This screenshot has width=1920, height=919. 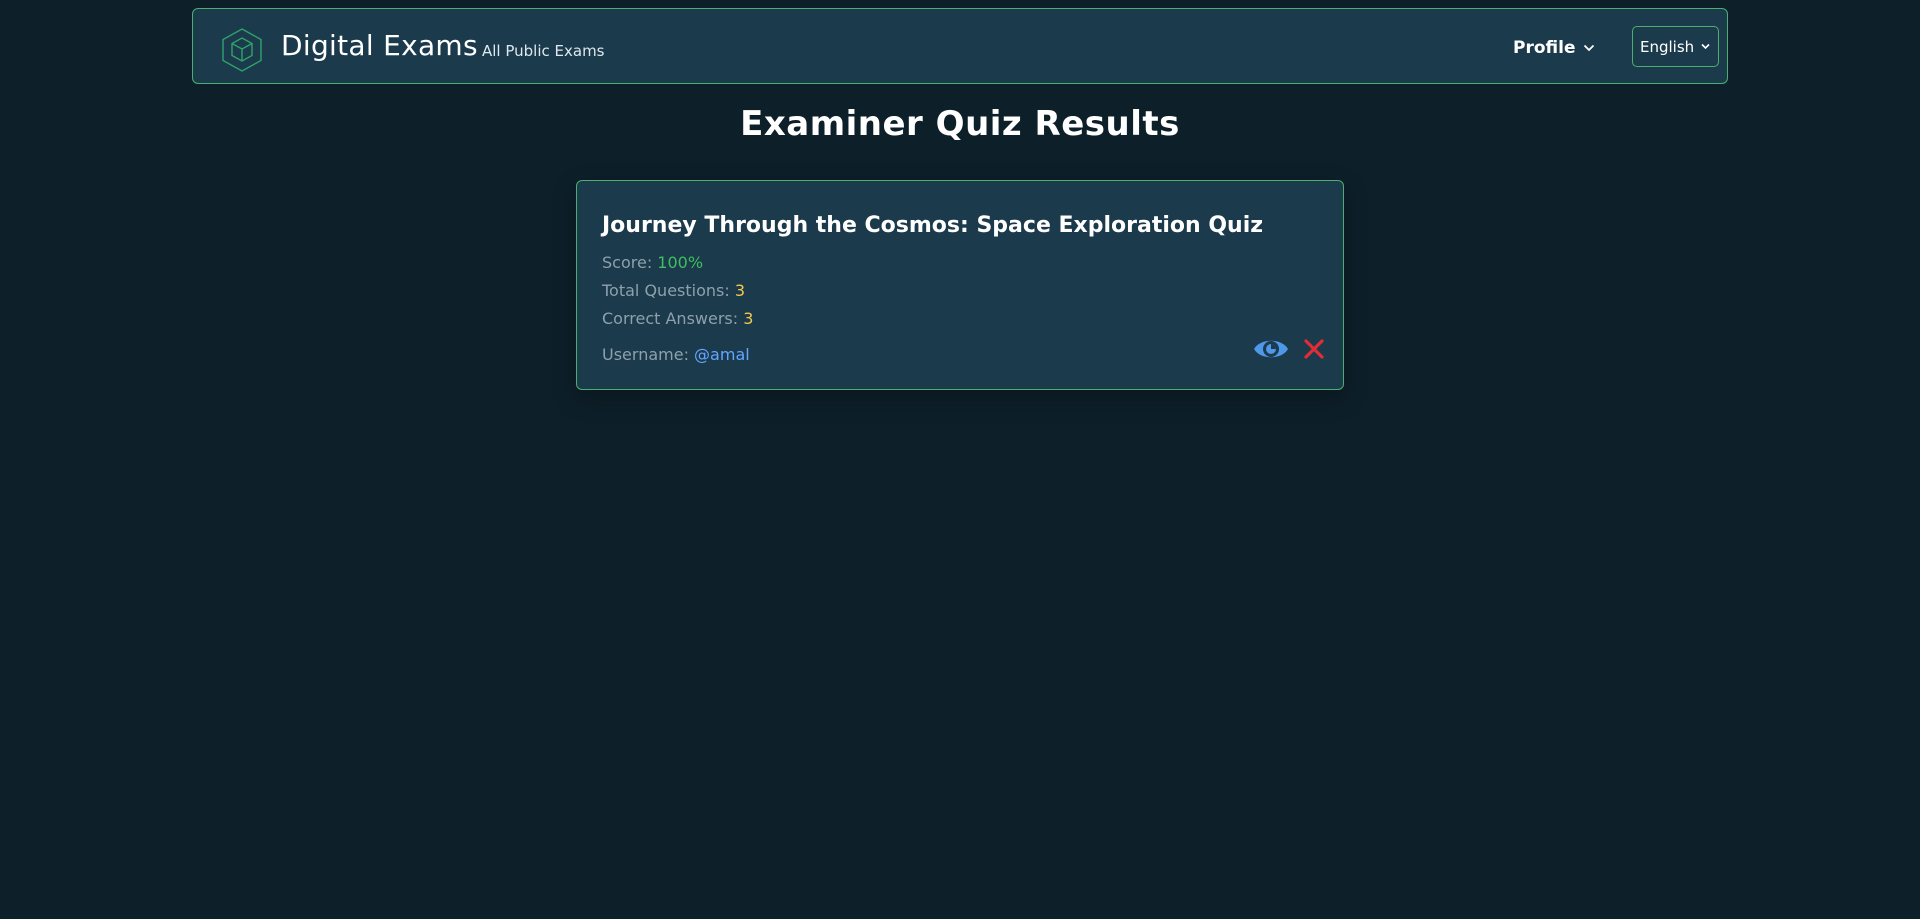 I want to click on score-value: 100%, so click(x=680, y=262).